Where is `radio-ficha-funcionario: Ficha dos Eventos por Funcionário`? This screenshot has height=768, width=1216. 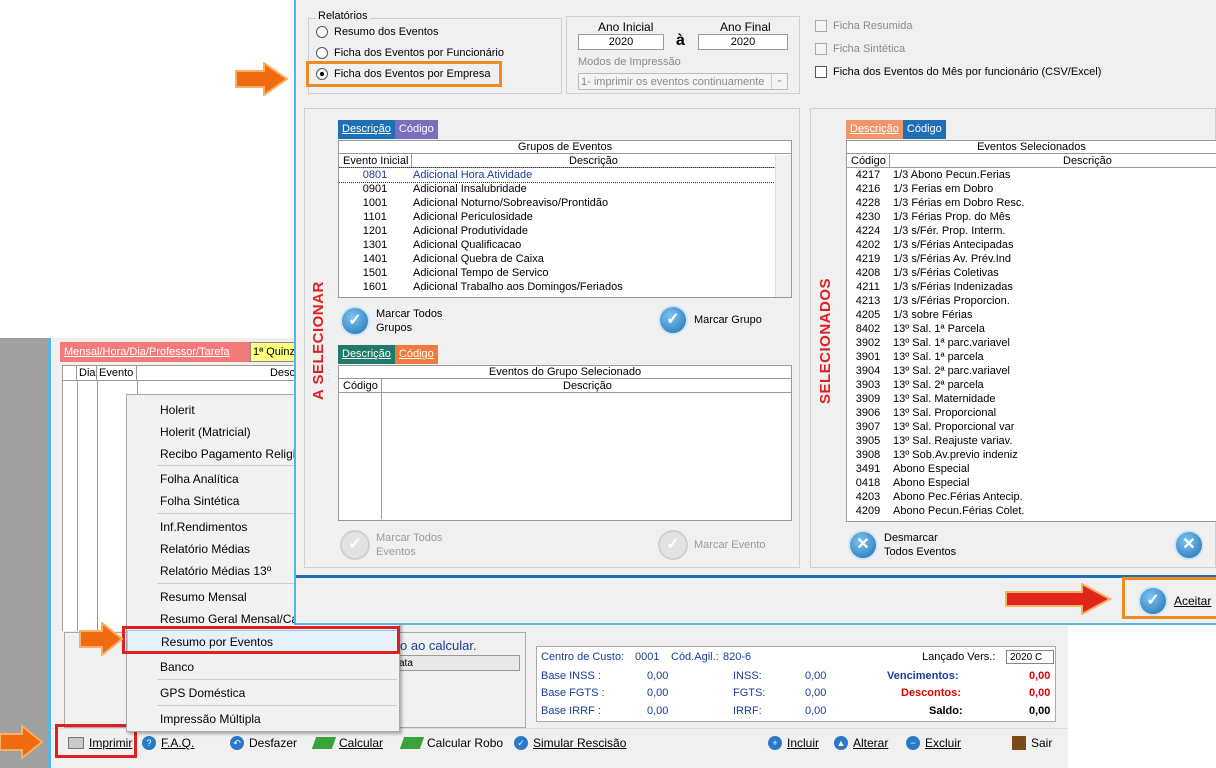
radio-ficha-funcionario: Ficha dos Eventos por Funcionário is located at coordinates (410, 53).